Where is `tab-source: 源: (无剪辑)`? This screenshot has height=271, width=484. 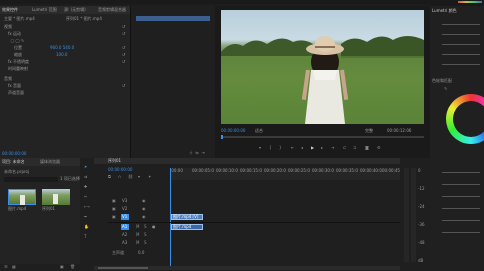 tab-source: 源: (无剪辑) is located at coordinates (79, 10).